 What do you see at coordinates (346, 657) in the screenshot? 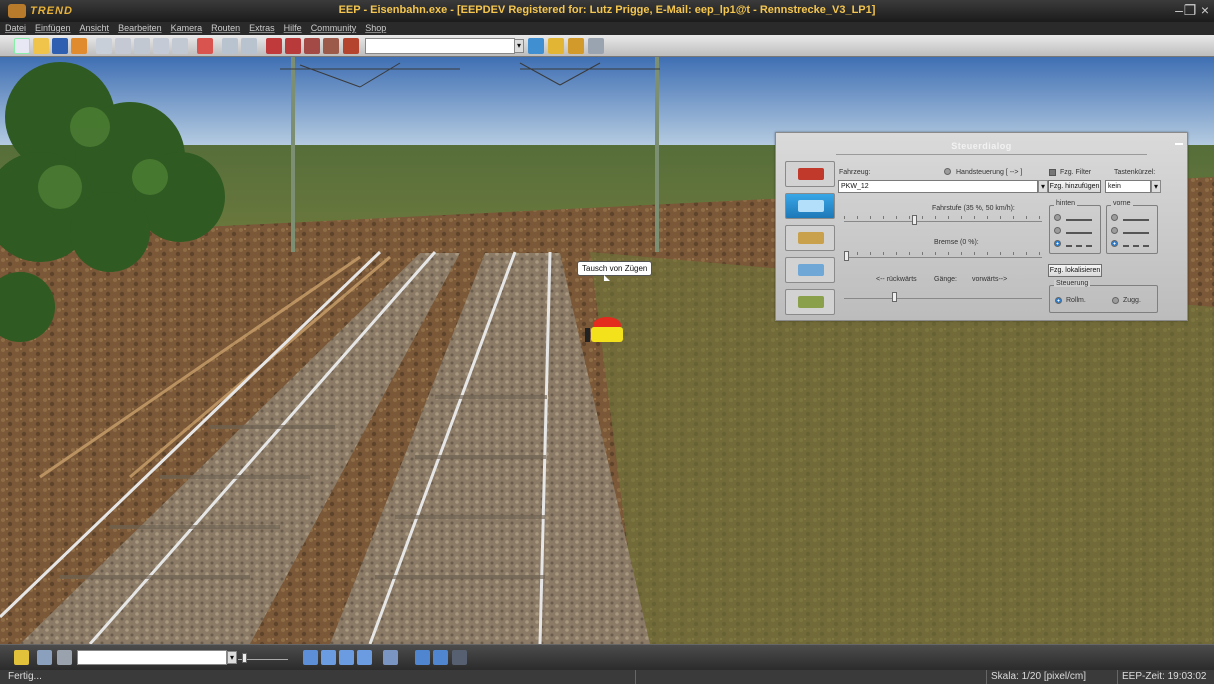
I see `fast-forward-icon` at bounding box center [346, 657].